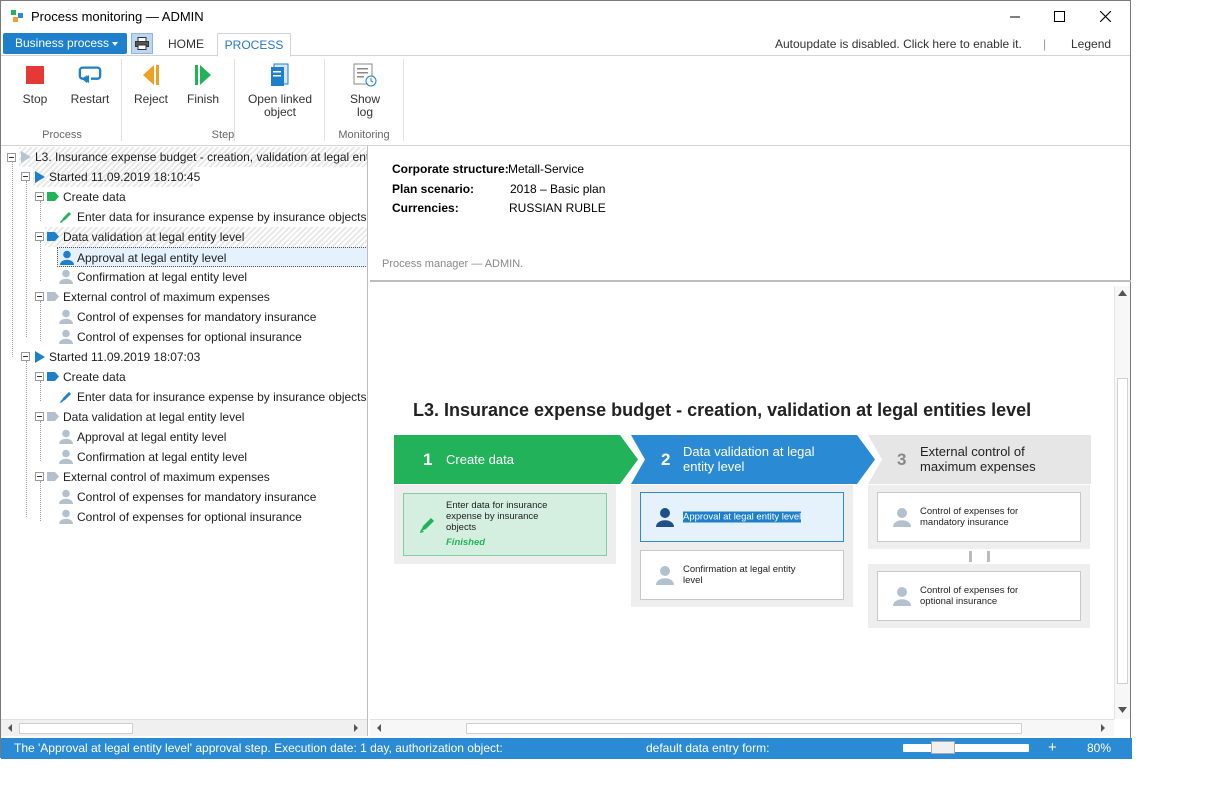 The height and width of the screenshot is (788, 1216). What do you see at coordinates (480, 459) in the screenshot?
I see `stage-1-name: Create data` at bounding box center [480, 459].